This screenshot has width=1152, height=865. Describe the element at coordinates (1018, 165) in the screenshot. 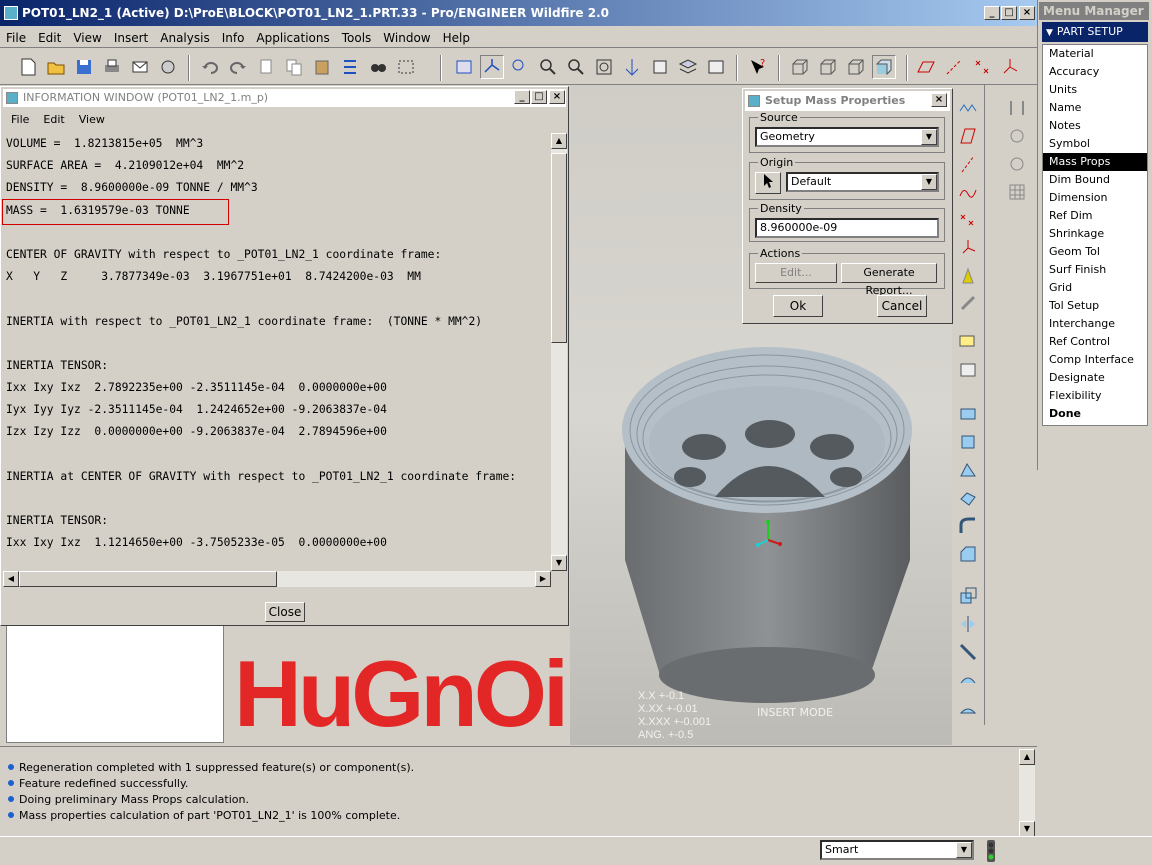

I see `rib-icon` at that location.